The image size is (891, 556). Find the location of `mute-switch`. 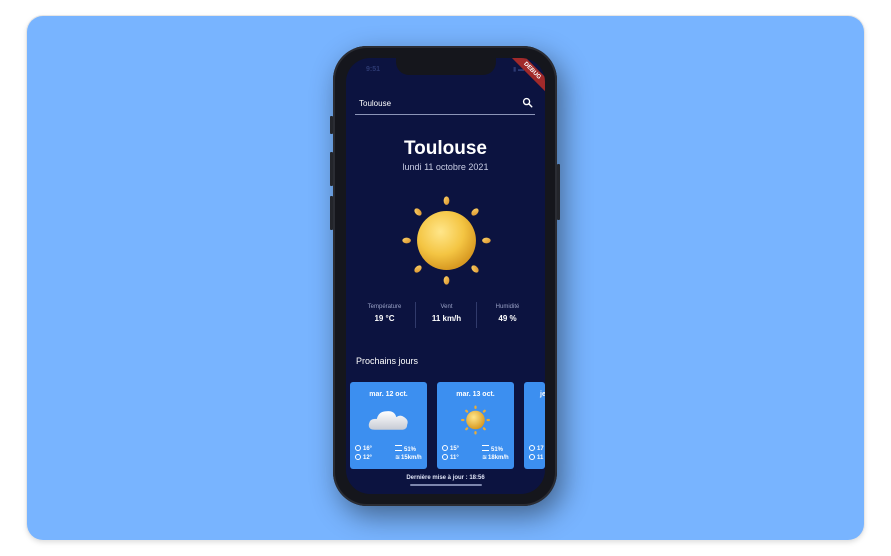

mute-switch is located at coordinates (331, 125).